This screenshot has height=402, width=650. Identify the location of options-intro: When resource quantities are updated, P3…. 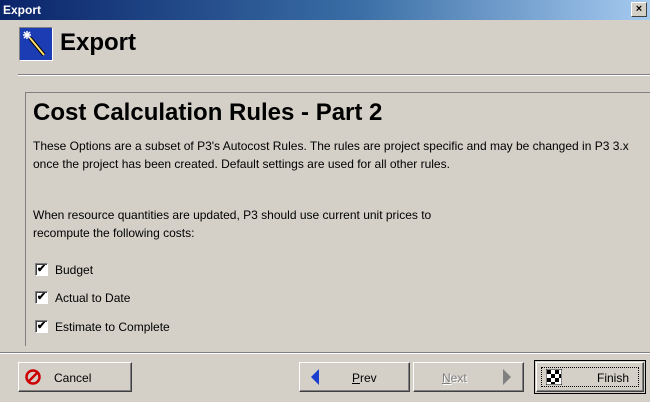
(232, 224).